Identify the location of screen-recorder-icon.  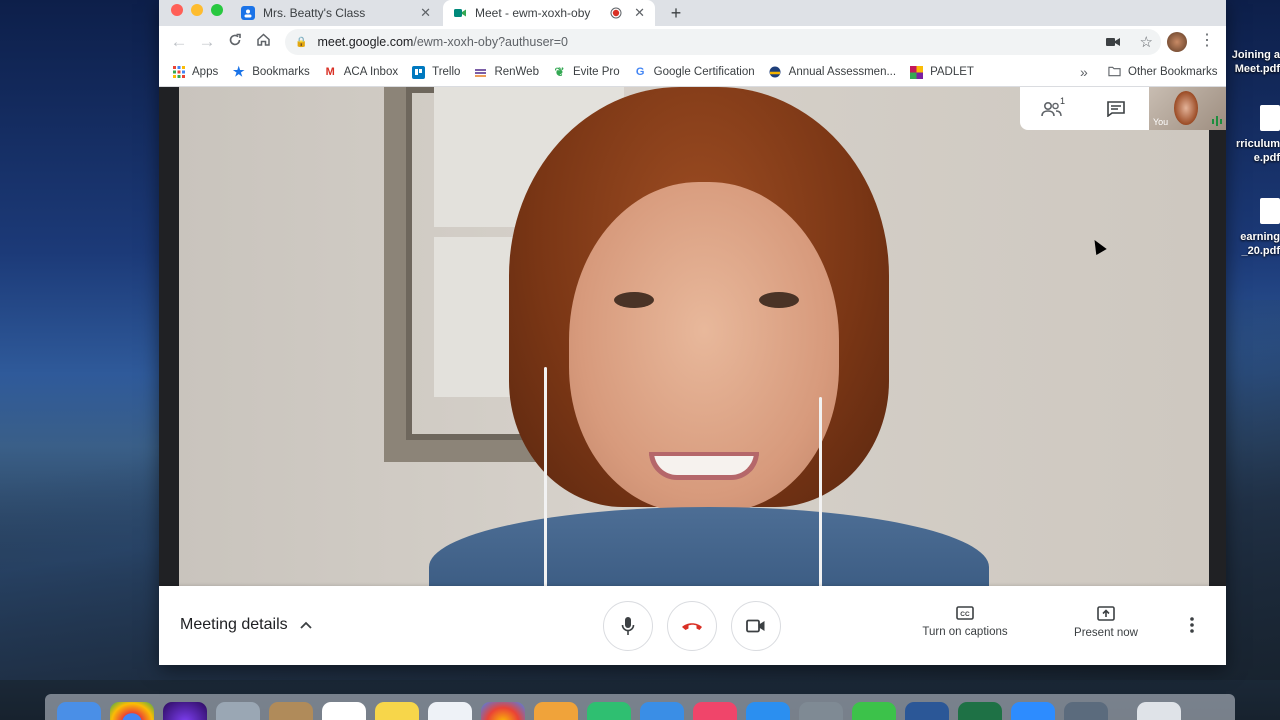
(1086, 711).